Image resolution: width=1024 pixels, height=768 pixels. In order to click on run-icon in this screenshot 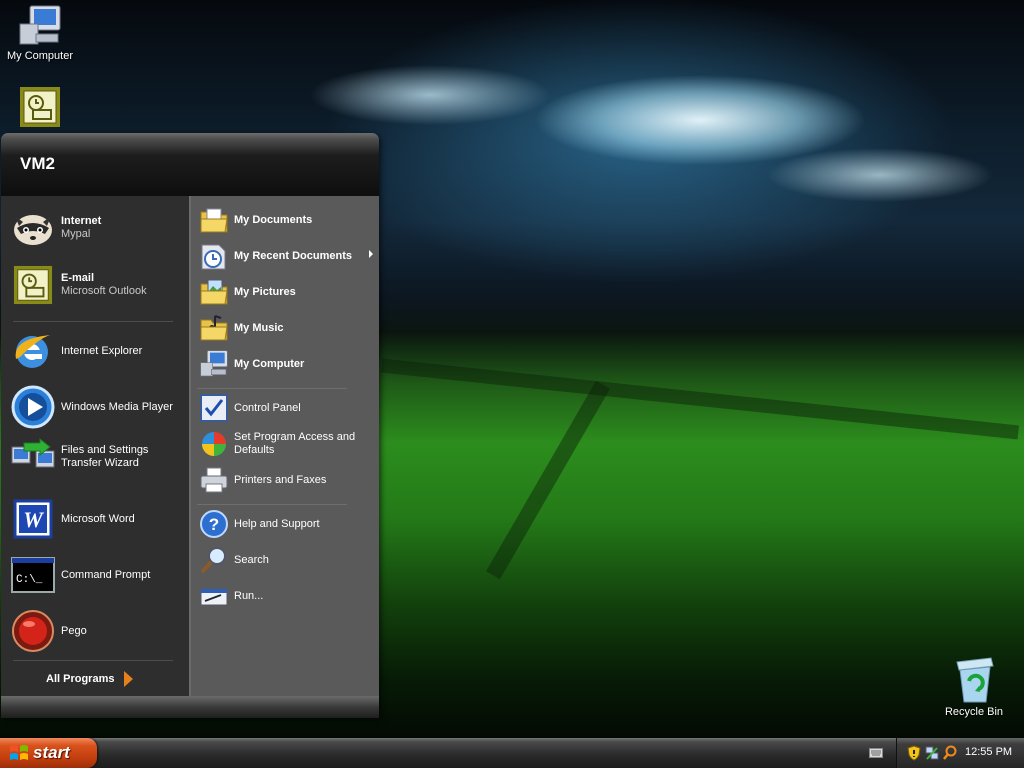, I will do `click(214, 597)`.